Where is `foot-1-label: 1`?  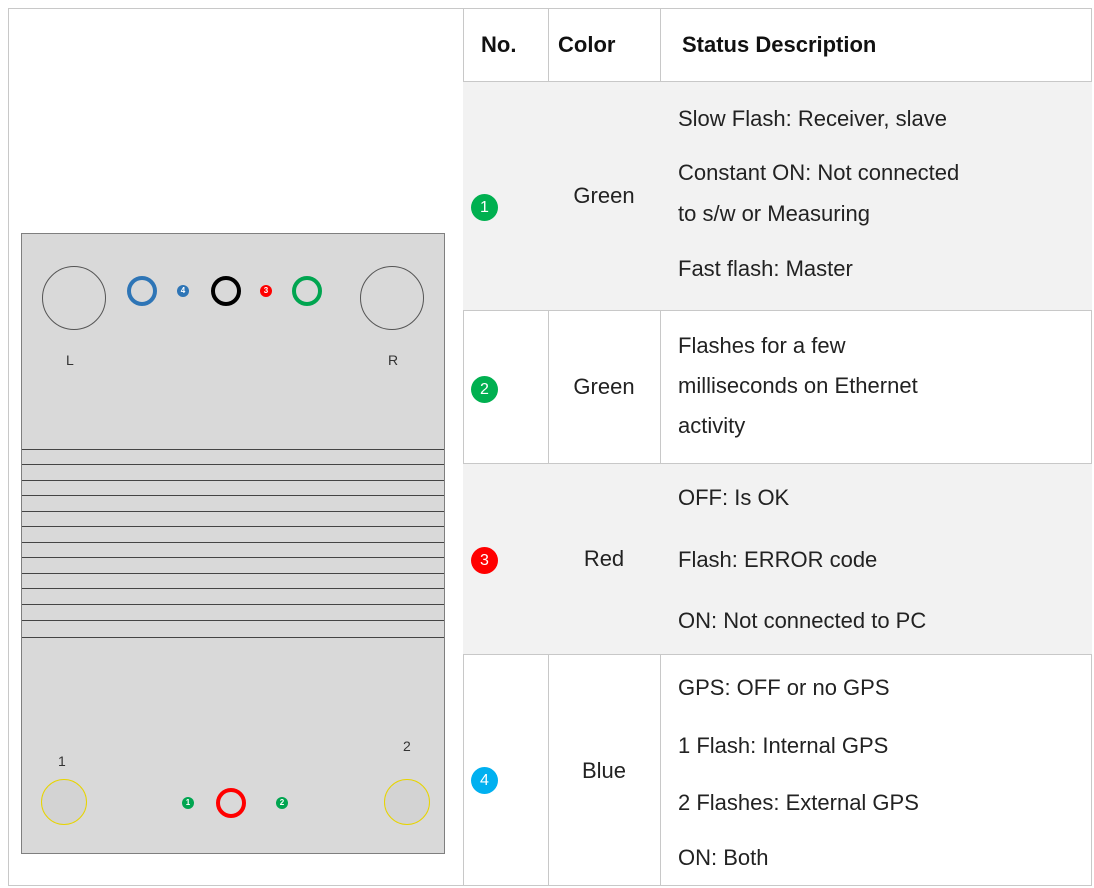 foot-1-label: 1 is located at coordinates (62, 761).